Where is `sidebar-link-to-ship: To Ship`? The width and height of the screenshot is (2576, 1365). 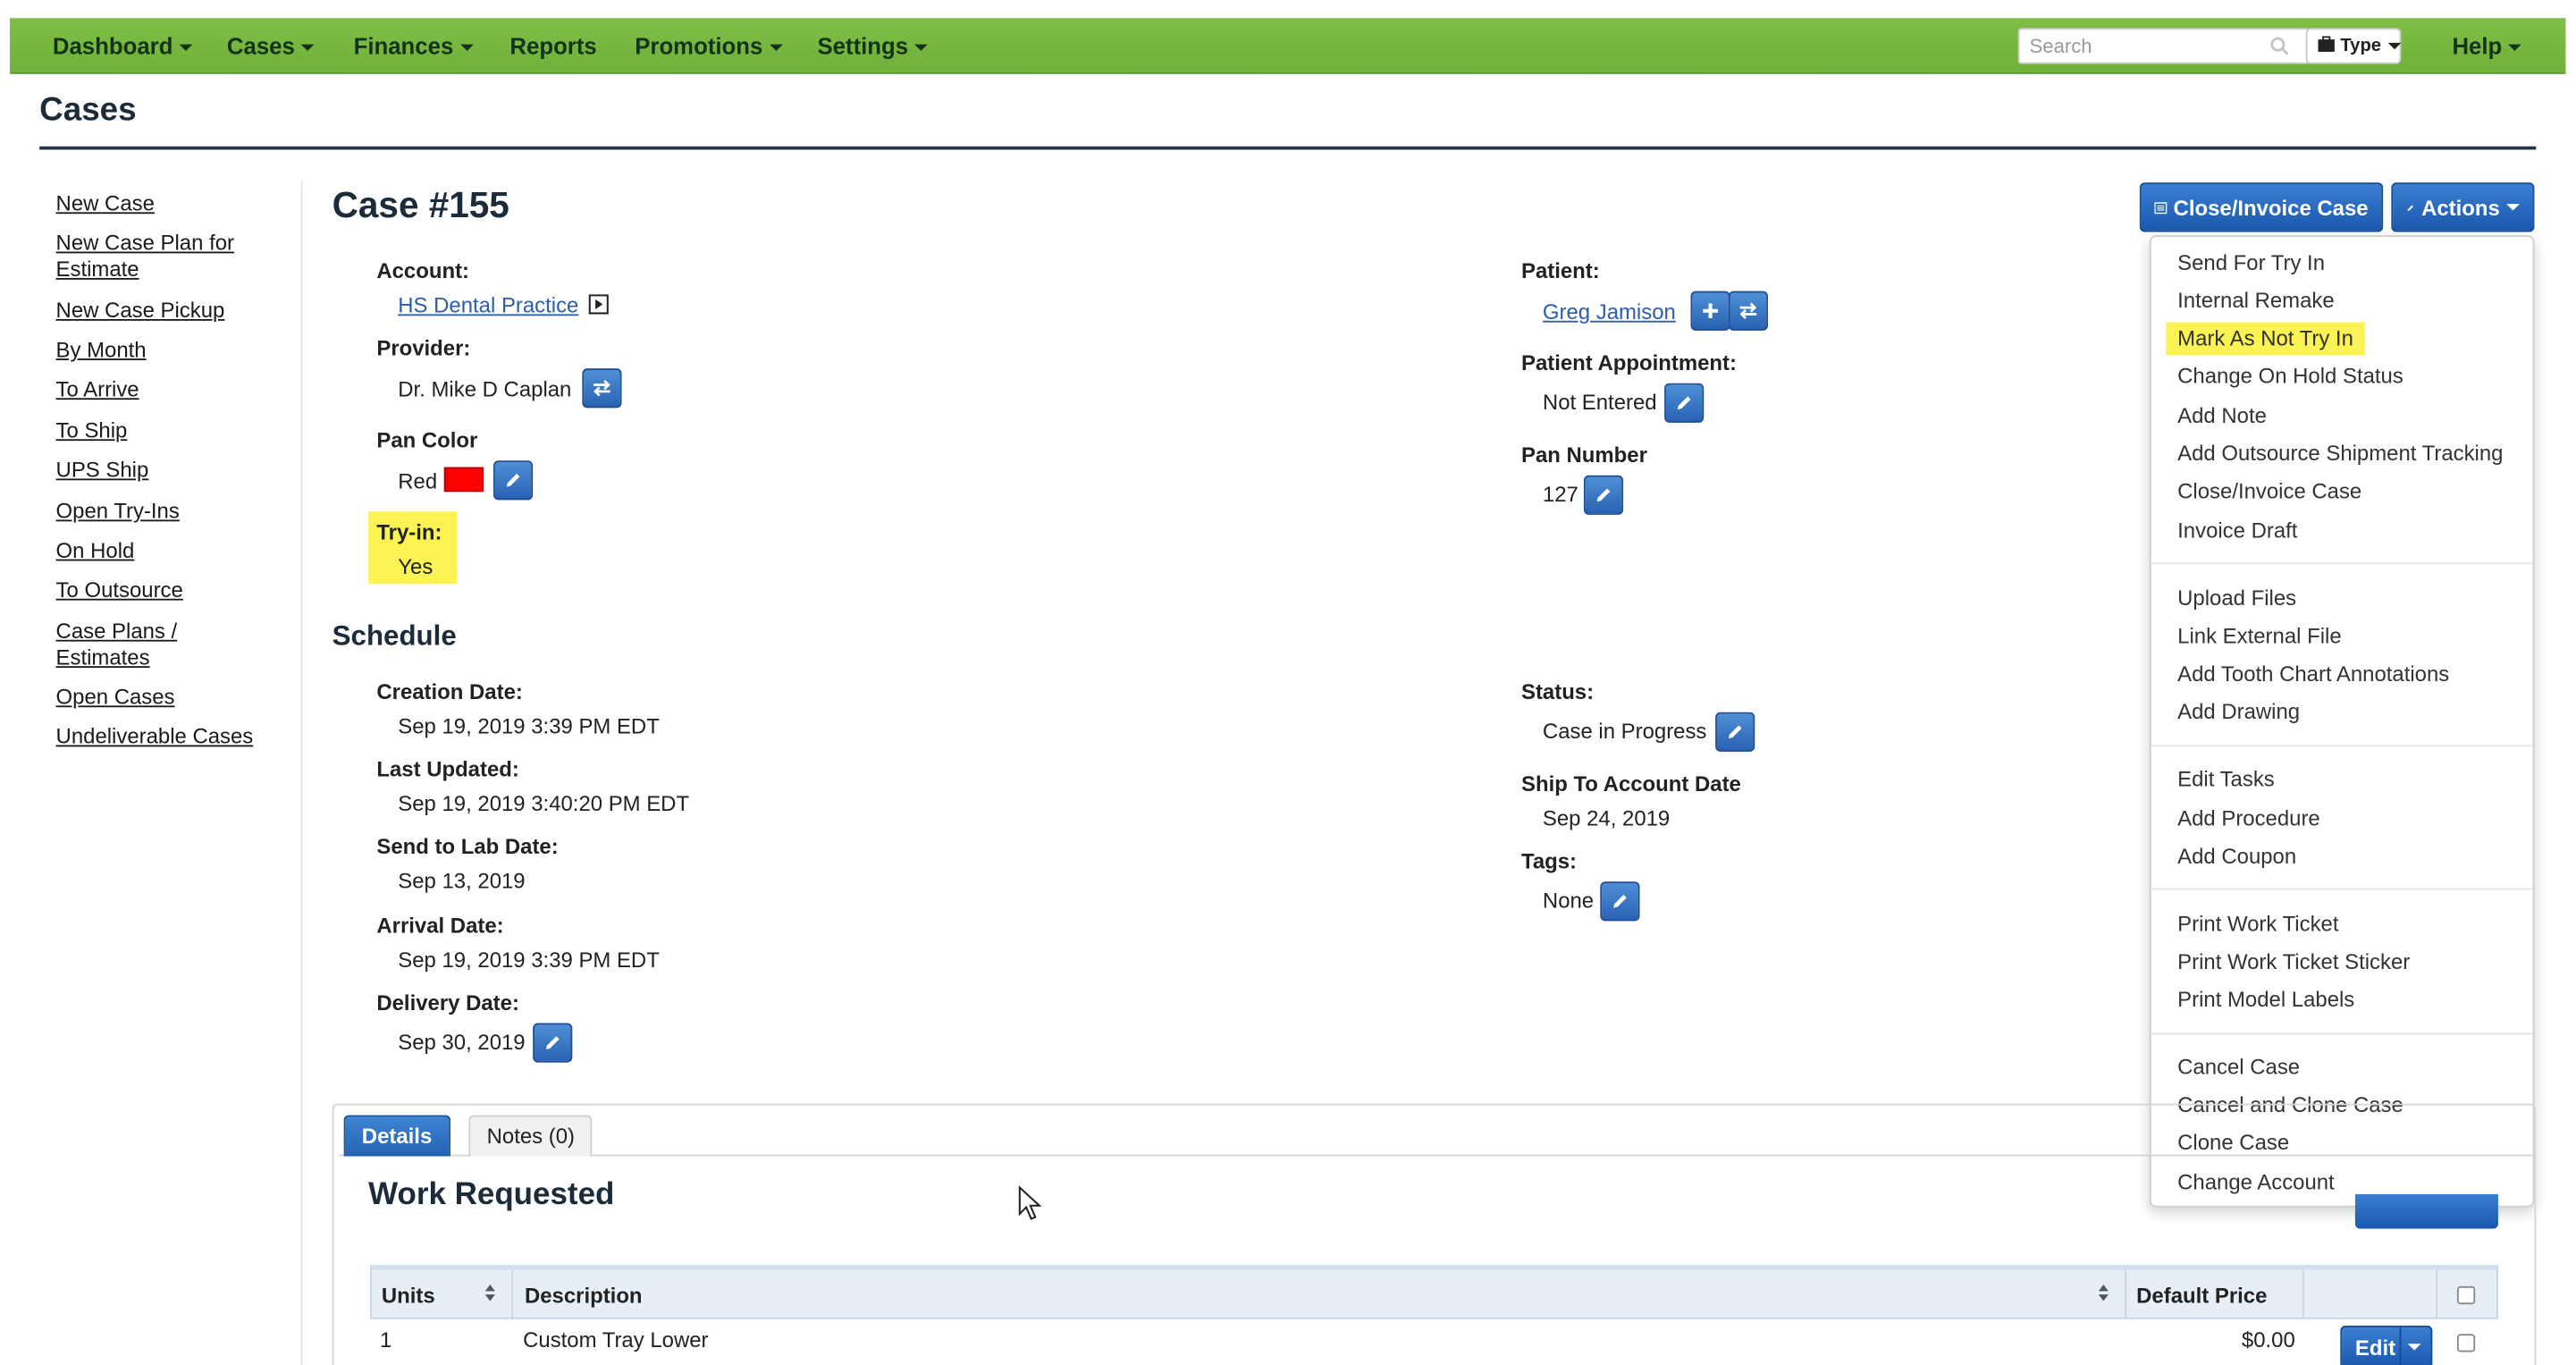
sidebar-link-to-ship: To Ship is located at coordinates (171, 430).